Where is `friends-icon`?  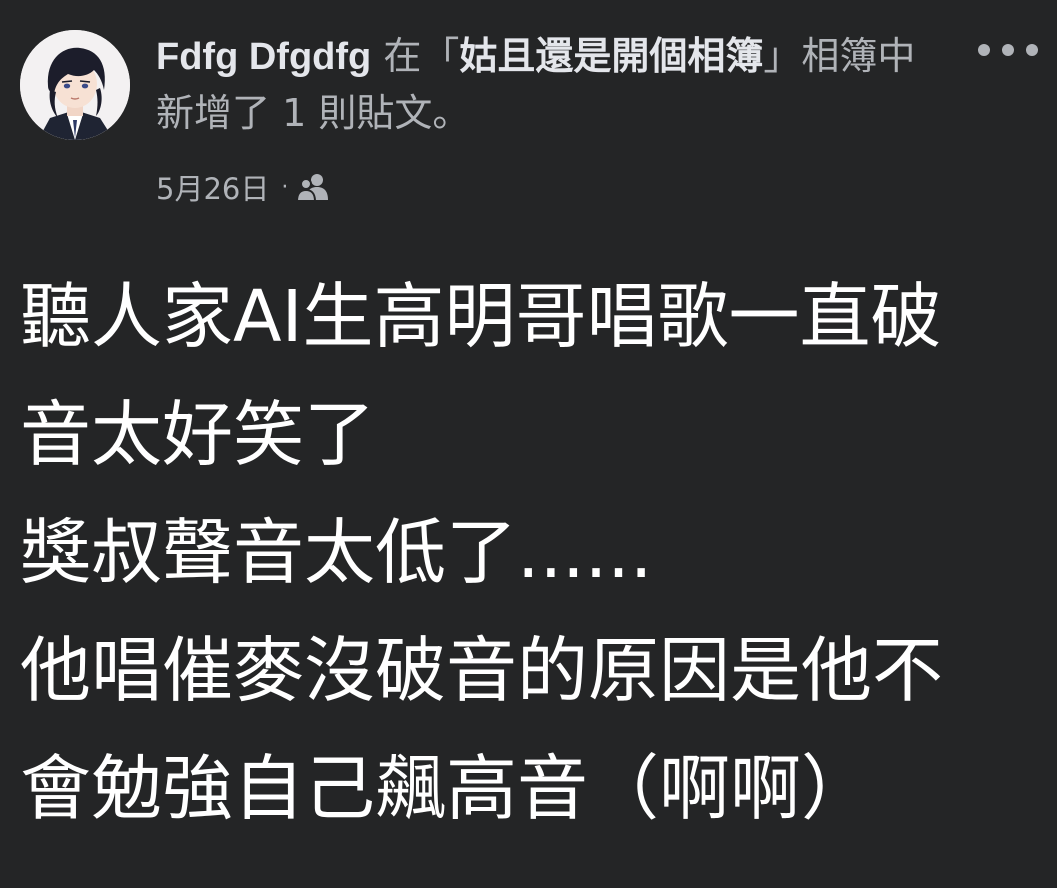 friends-icon is located at coordinates (313, 187).